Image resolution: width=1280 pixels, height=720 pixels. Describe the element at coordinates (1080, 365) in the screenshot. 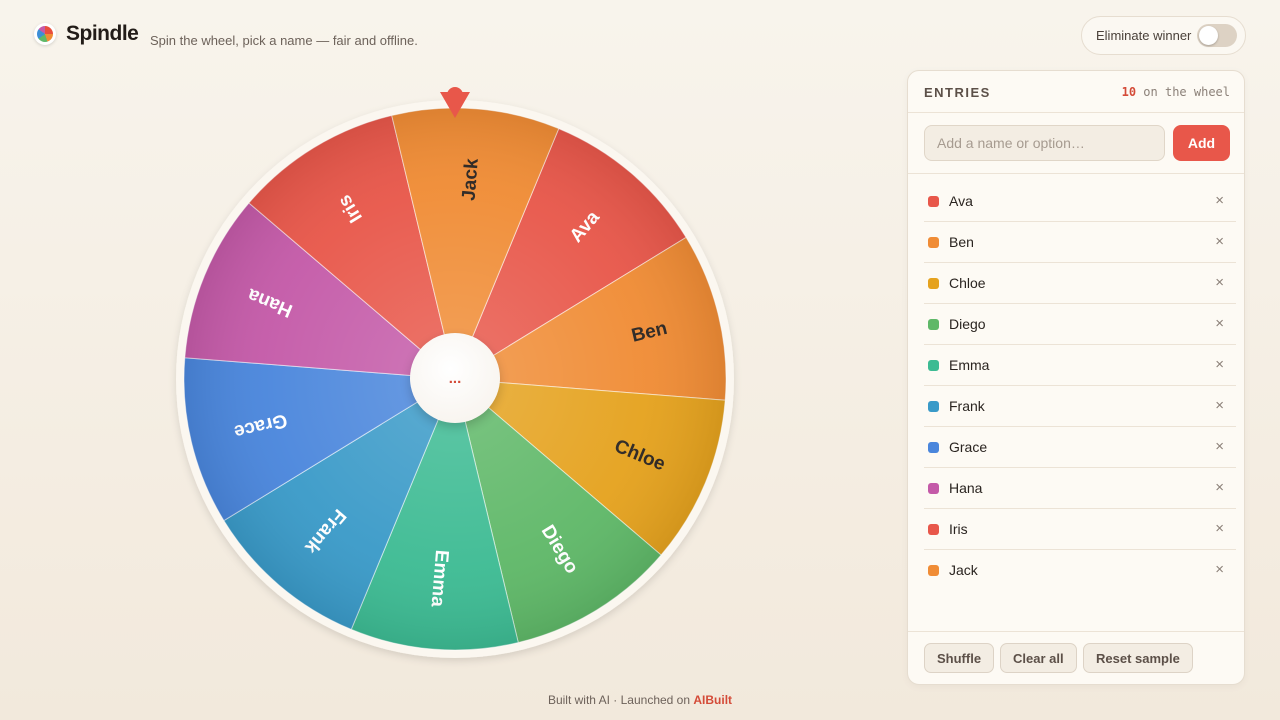

I see `entry-item: Emma ×` at that location.